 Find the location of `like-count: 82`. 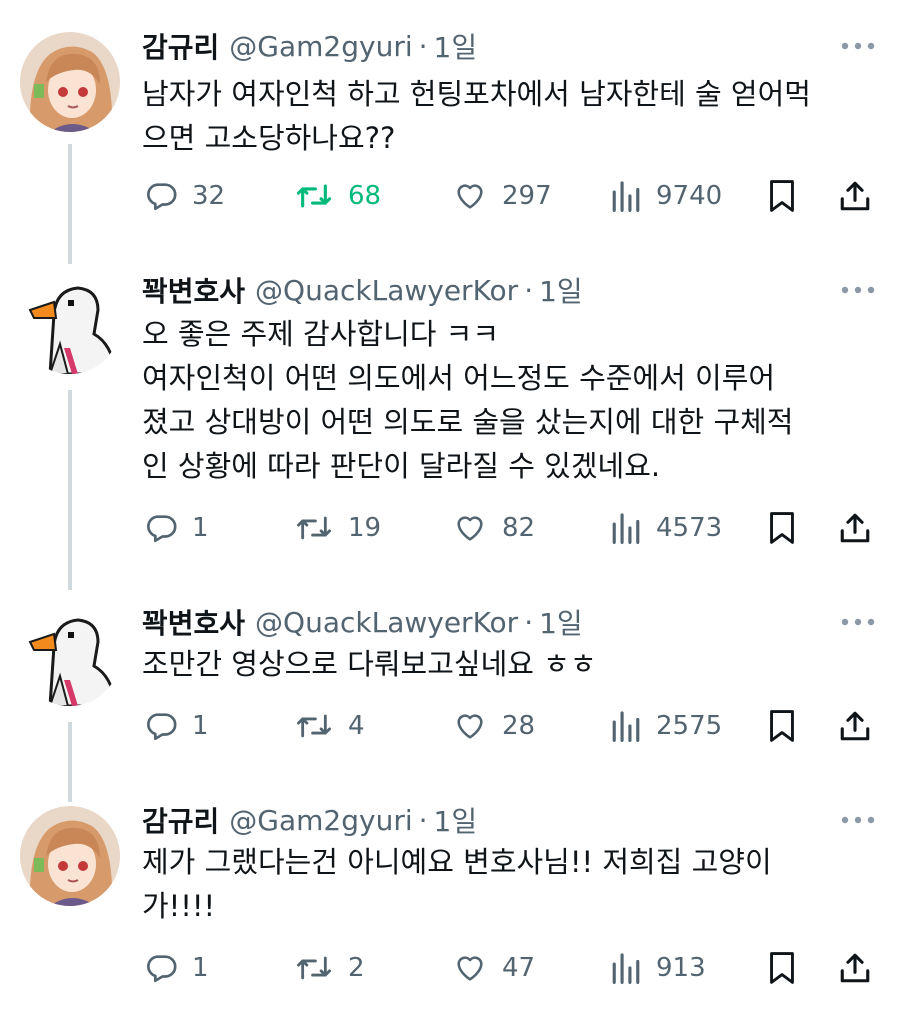

like-count: 82 is located at coordinates (519, 528).